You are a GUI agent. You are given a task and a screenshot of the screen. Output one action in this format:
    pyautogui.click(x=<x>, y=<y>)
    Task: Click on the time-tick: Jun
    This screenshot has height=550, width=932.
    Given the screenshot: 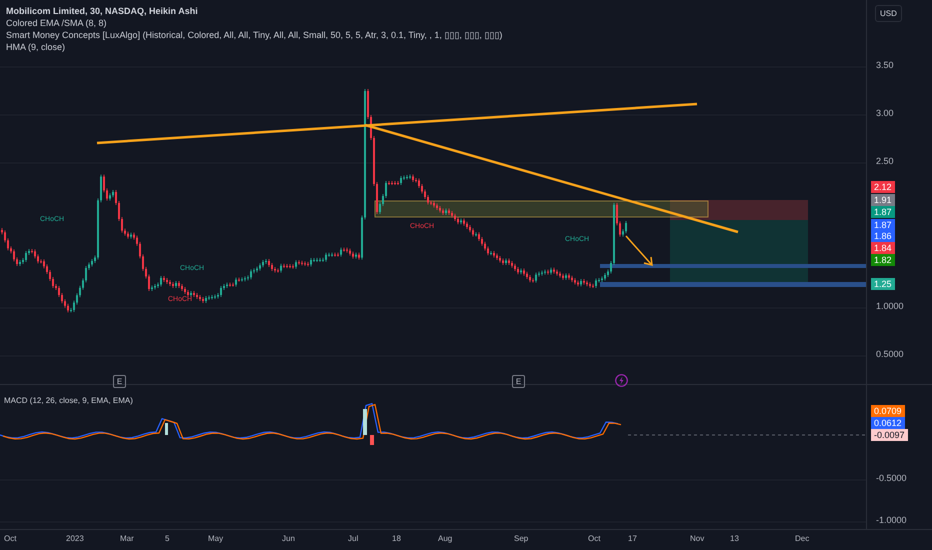 What is the action you would take?
    pyautogui.click(x=288, y=538)
    